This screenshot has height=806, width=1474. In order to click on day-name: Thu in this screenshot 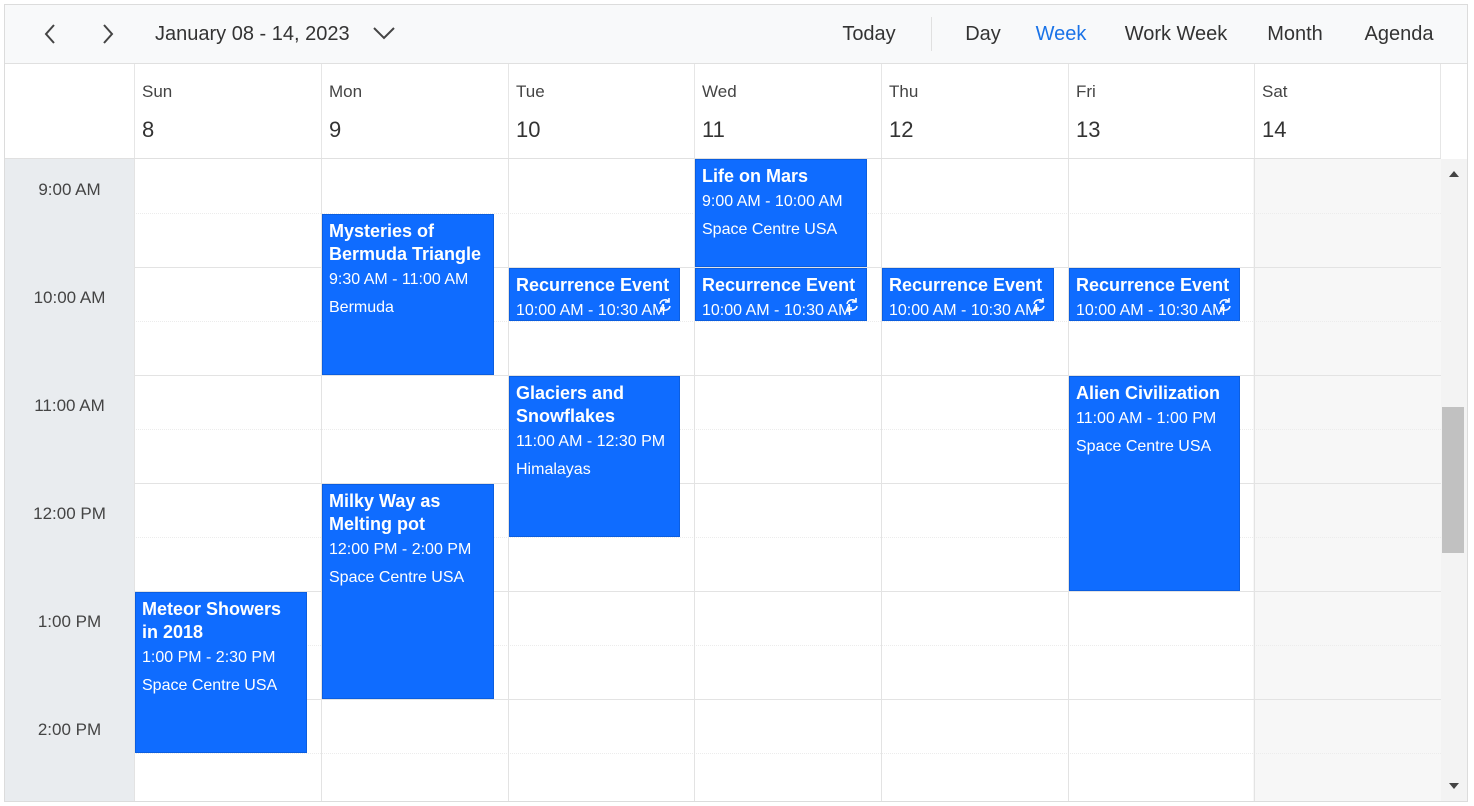, I will do `click(904, 91)`.